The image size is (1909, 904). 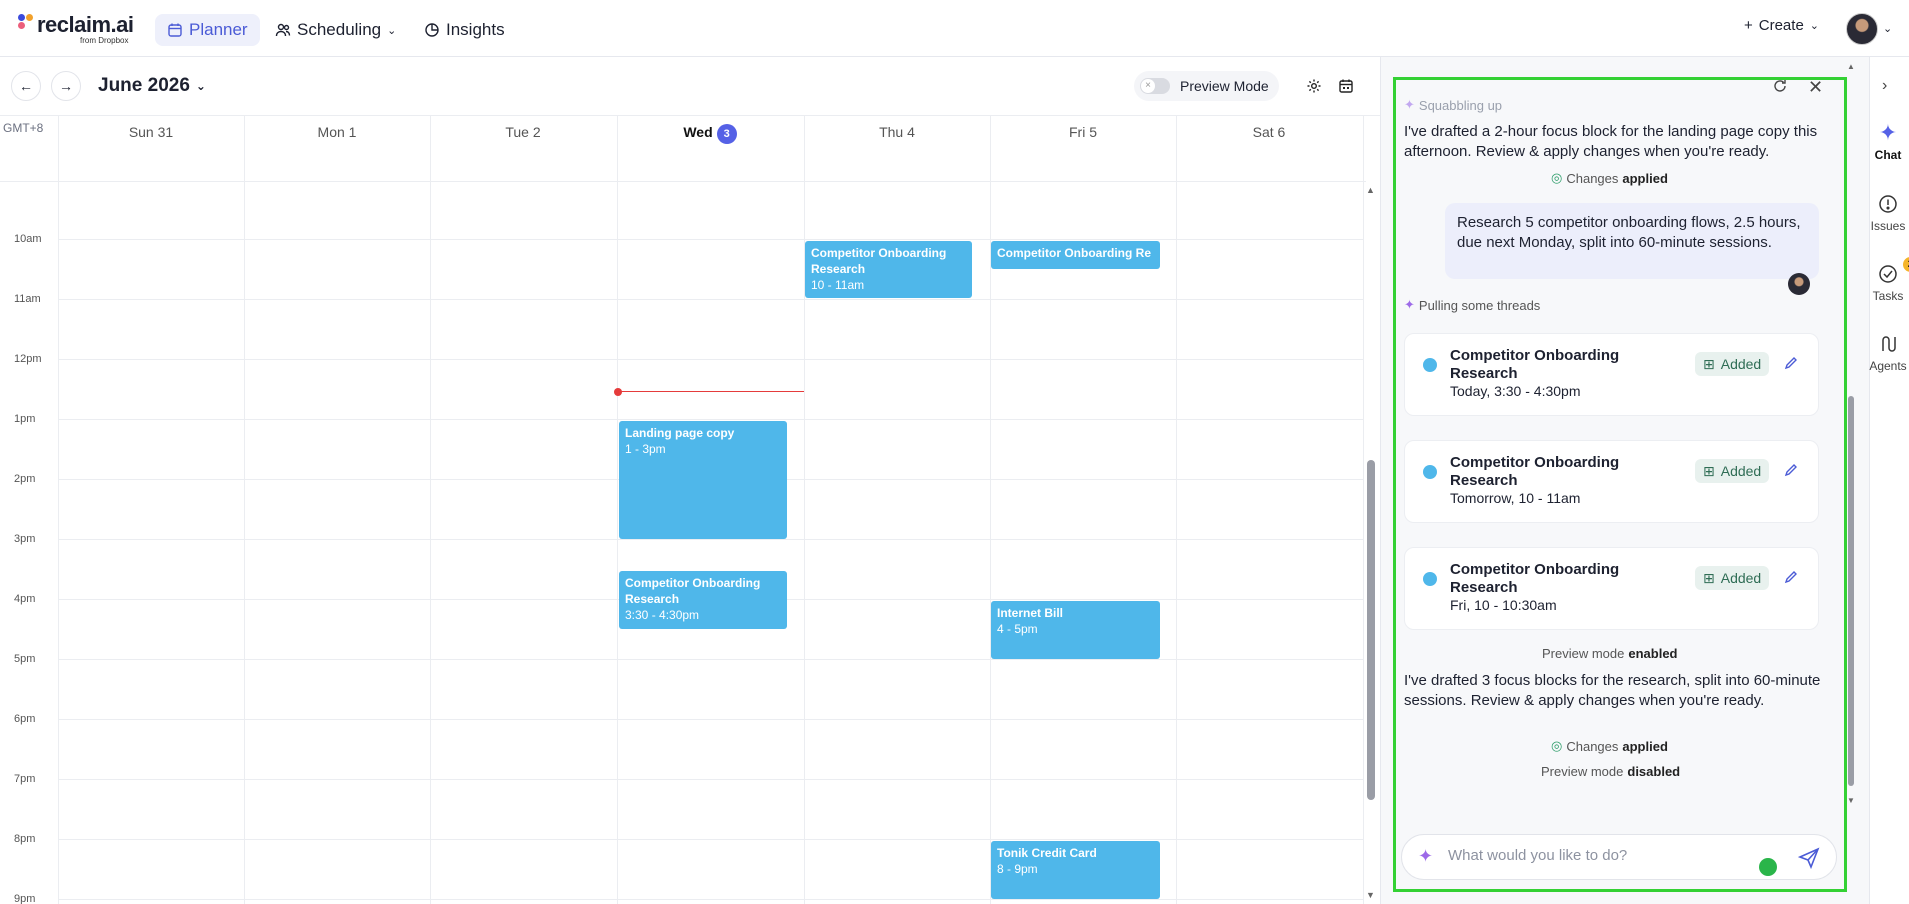 I want to click on check-circle-icon: ◎, so click(x=1557, y=177).